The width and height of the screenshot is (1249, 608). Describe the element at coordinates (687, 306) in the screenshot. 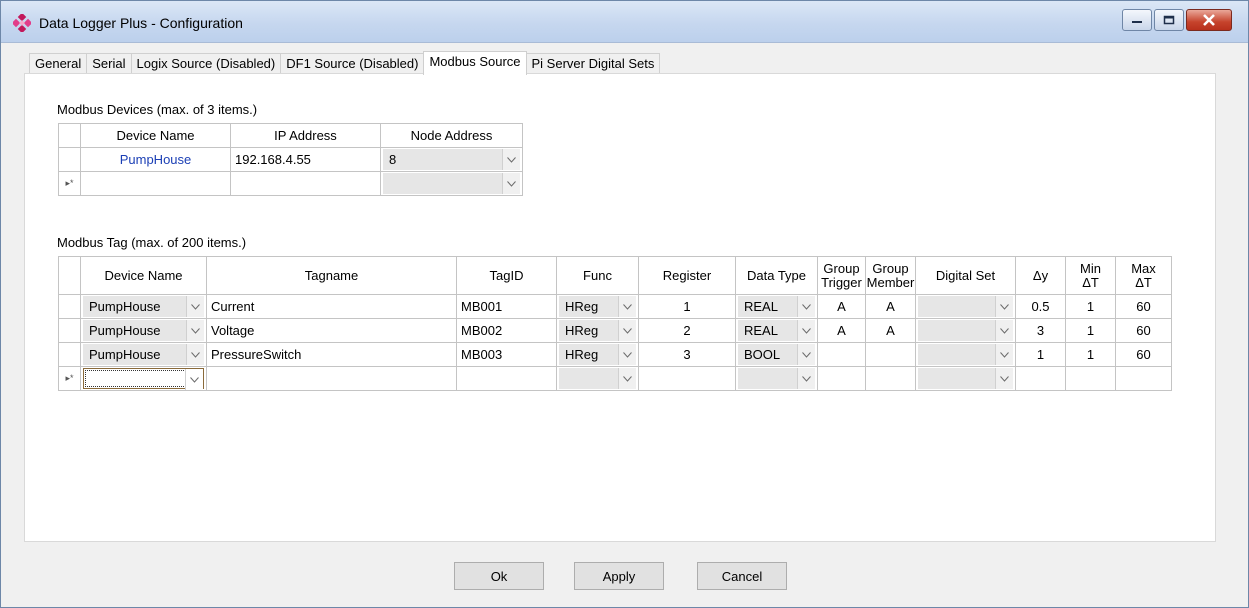

I see `register-cell: 1` at that location.